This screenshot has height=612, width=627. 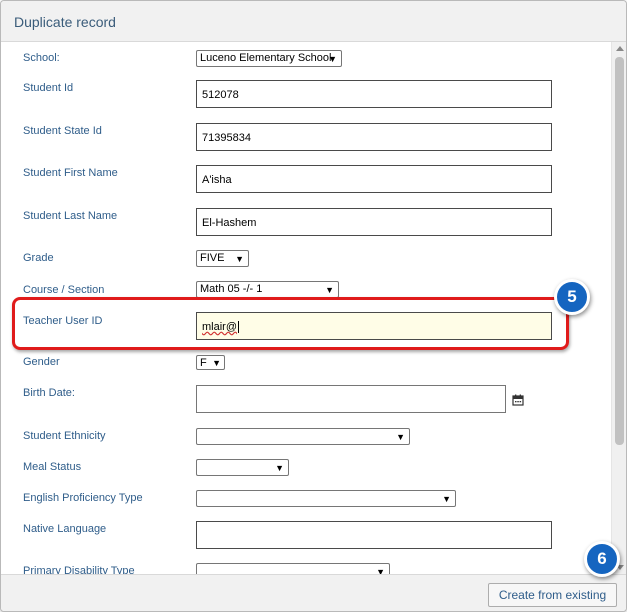 I want to click on ethnicity-select: ▼, so click(x=303, y=436).